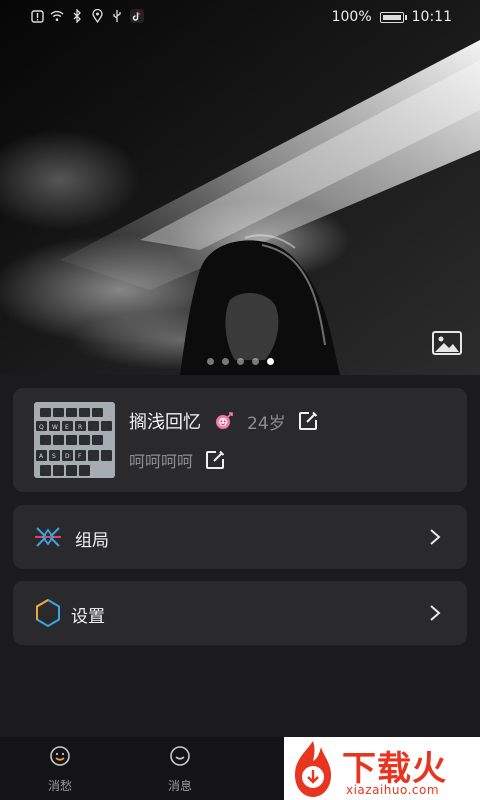 This screenshot has height=800, width=480. Describe the element at coordinates (240, 613) in the screenshot. I see `menu-item-settings: 设置` at that location.